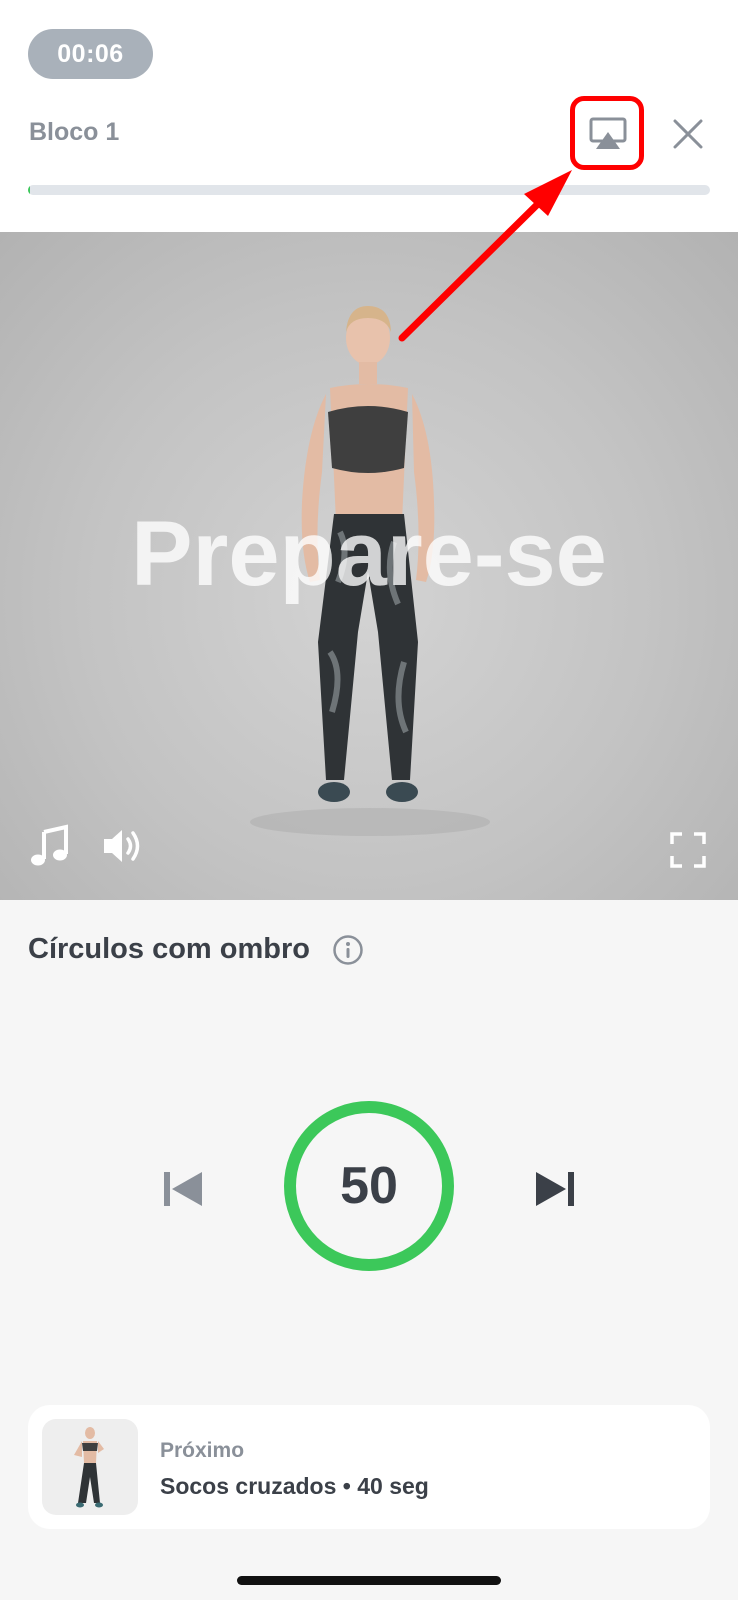 This screenshot has width=738, height=1600. I want to click on volume-button, so click(123, 846).